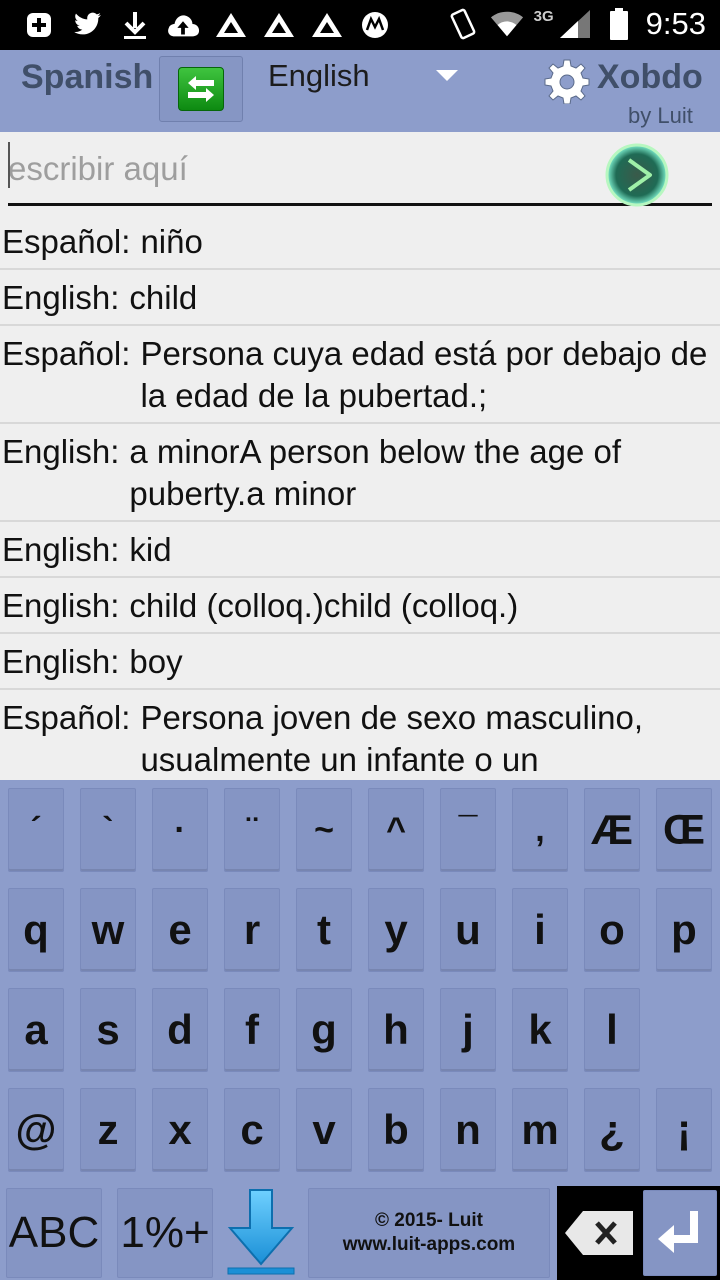 Image resolution: width=720 pixels, height=1280 pixels. What do you see at coordinates (324, 1030) in the screenshot?
I see `key: g` at bounding box center [324, 1030].